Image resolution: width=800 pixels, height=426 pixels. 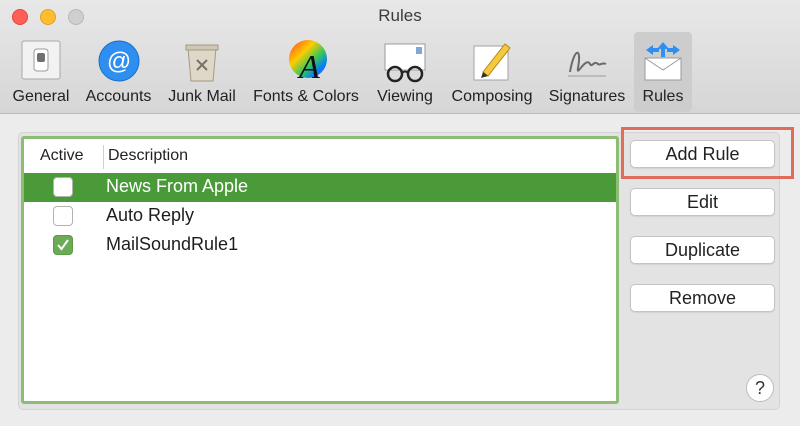 What do you see at coordinates (308, 66) in the screenshot?
I see `svg-text: A` at bounding box center [308, 66].